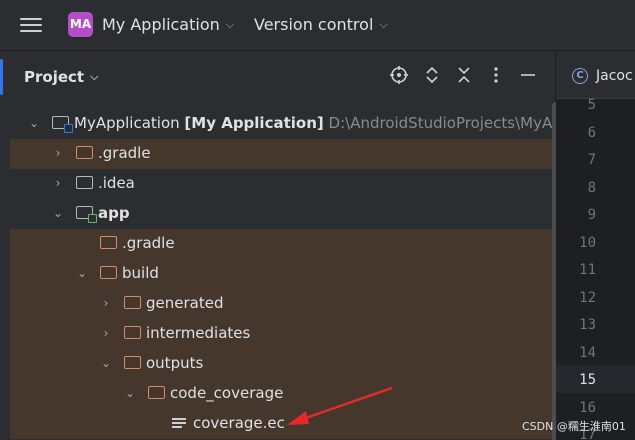 The height and width of the screenshot is (440, 635). I want to click on main-menu-icon, so click(31, 25).